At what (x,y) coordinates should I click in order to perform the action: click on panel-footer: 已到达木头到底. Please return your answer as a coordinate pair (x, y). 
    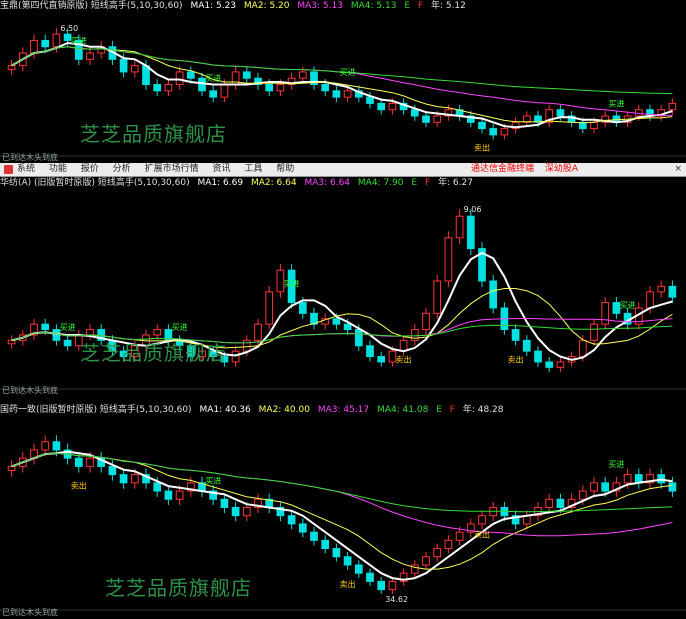
    Looking at the image, I should click on (30, 390).